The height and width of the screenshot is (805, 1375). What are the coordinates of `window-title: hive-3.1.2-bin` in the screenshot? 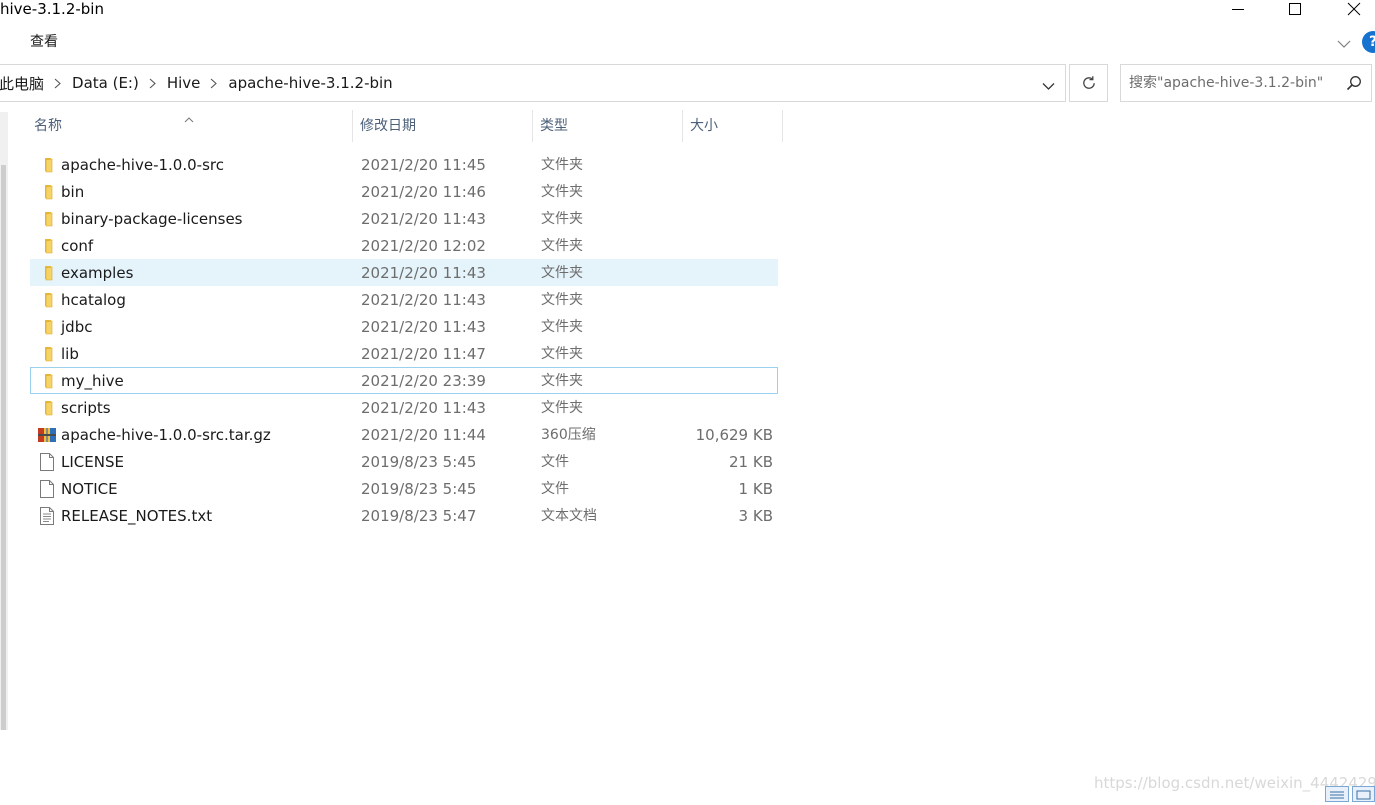 It's located at (52, 9).